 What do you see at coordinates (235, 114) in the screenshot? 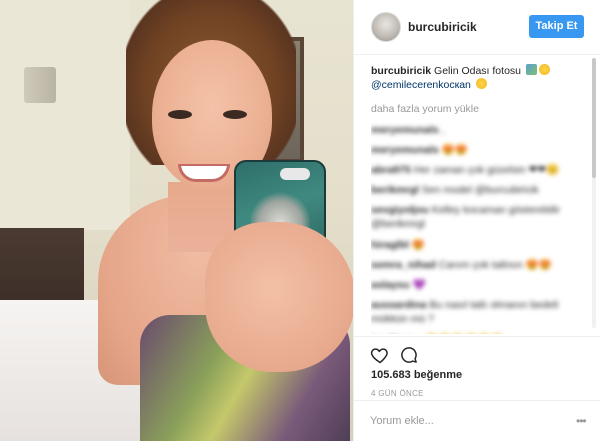
I see `photo-eye-right` at bounding box center [235, 114].